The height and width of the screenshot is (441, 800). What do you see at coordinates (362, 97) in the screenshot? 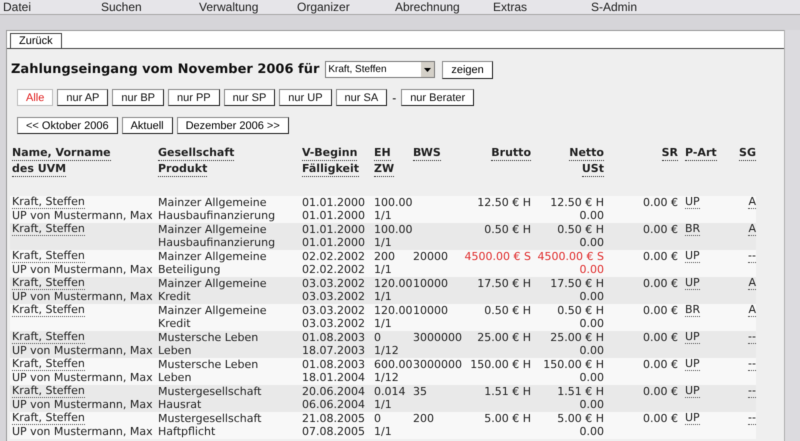
I see `filter-button: nur SA` at bounding box center [362, 97].